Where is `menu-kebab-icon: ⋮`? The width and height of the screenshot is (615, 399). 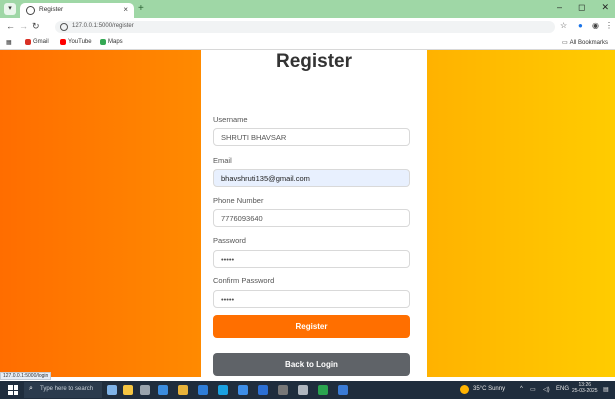 menu-kebab-icon: ⋮ is located at coordinates (609, 25).